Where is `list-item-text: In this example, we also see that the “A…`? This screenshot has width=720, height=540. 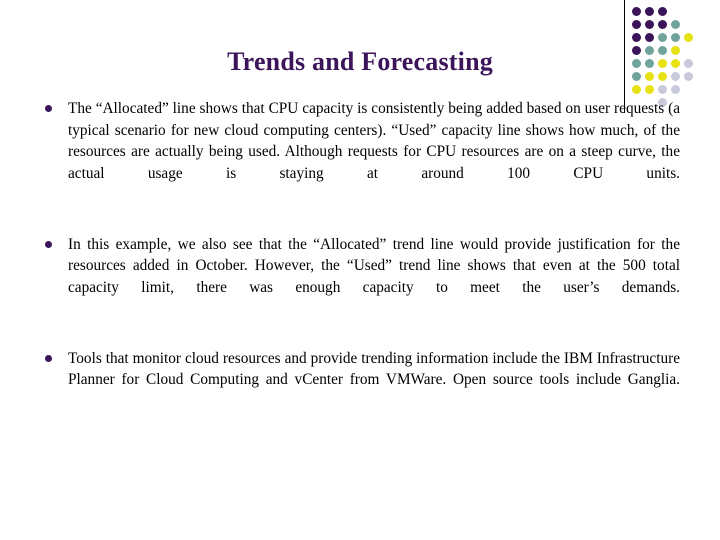
list-item-text: In this example, we also see that the “A… is located at coordinates (374, 265).